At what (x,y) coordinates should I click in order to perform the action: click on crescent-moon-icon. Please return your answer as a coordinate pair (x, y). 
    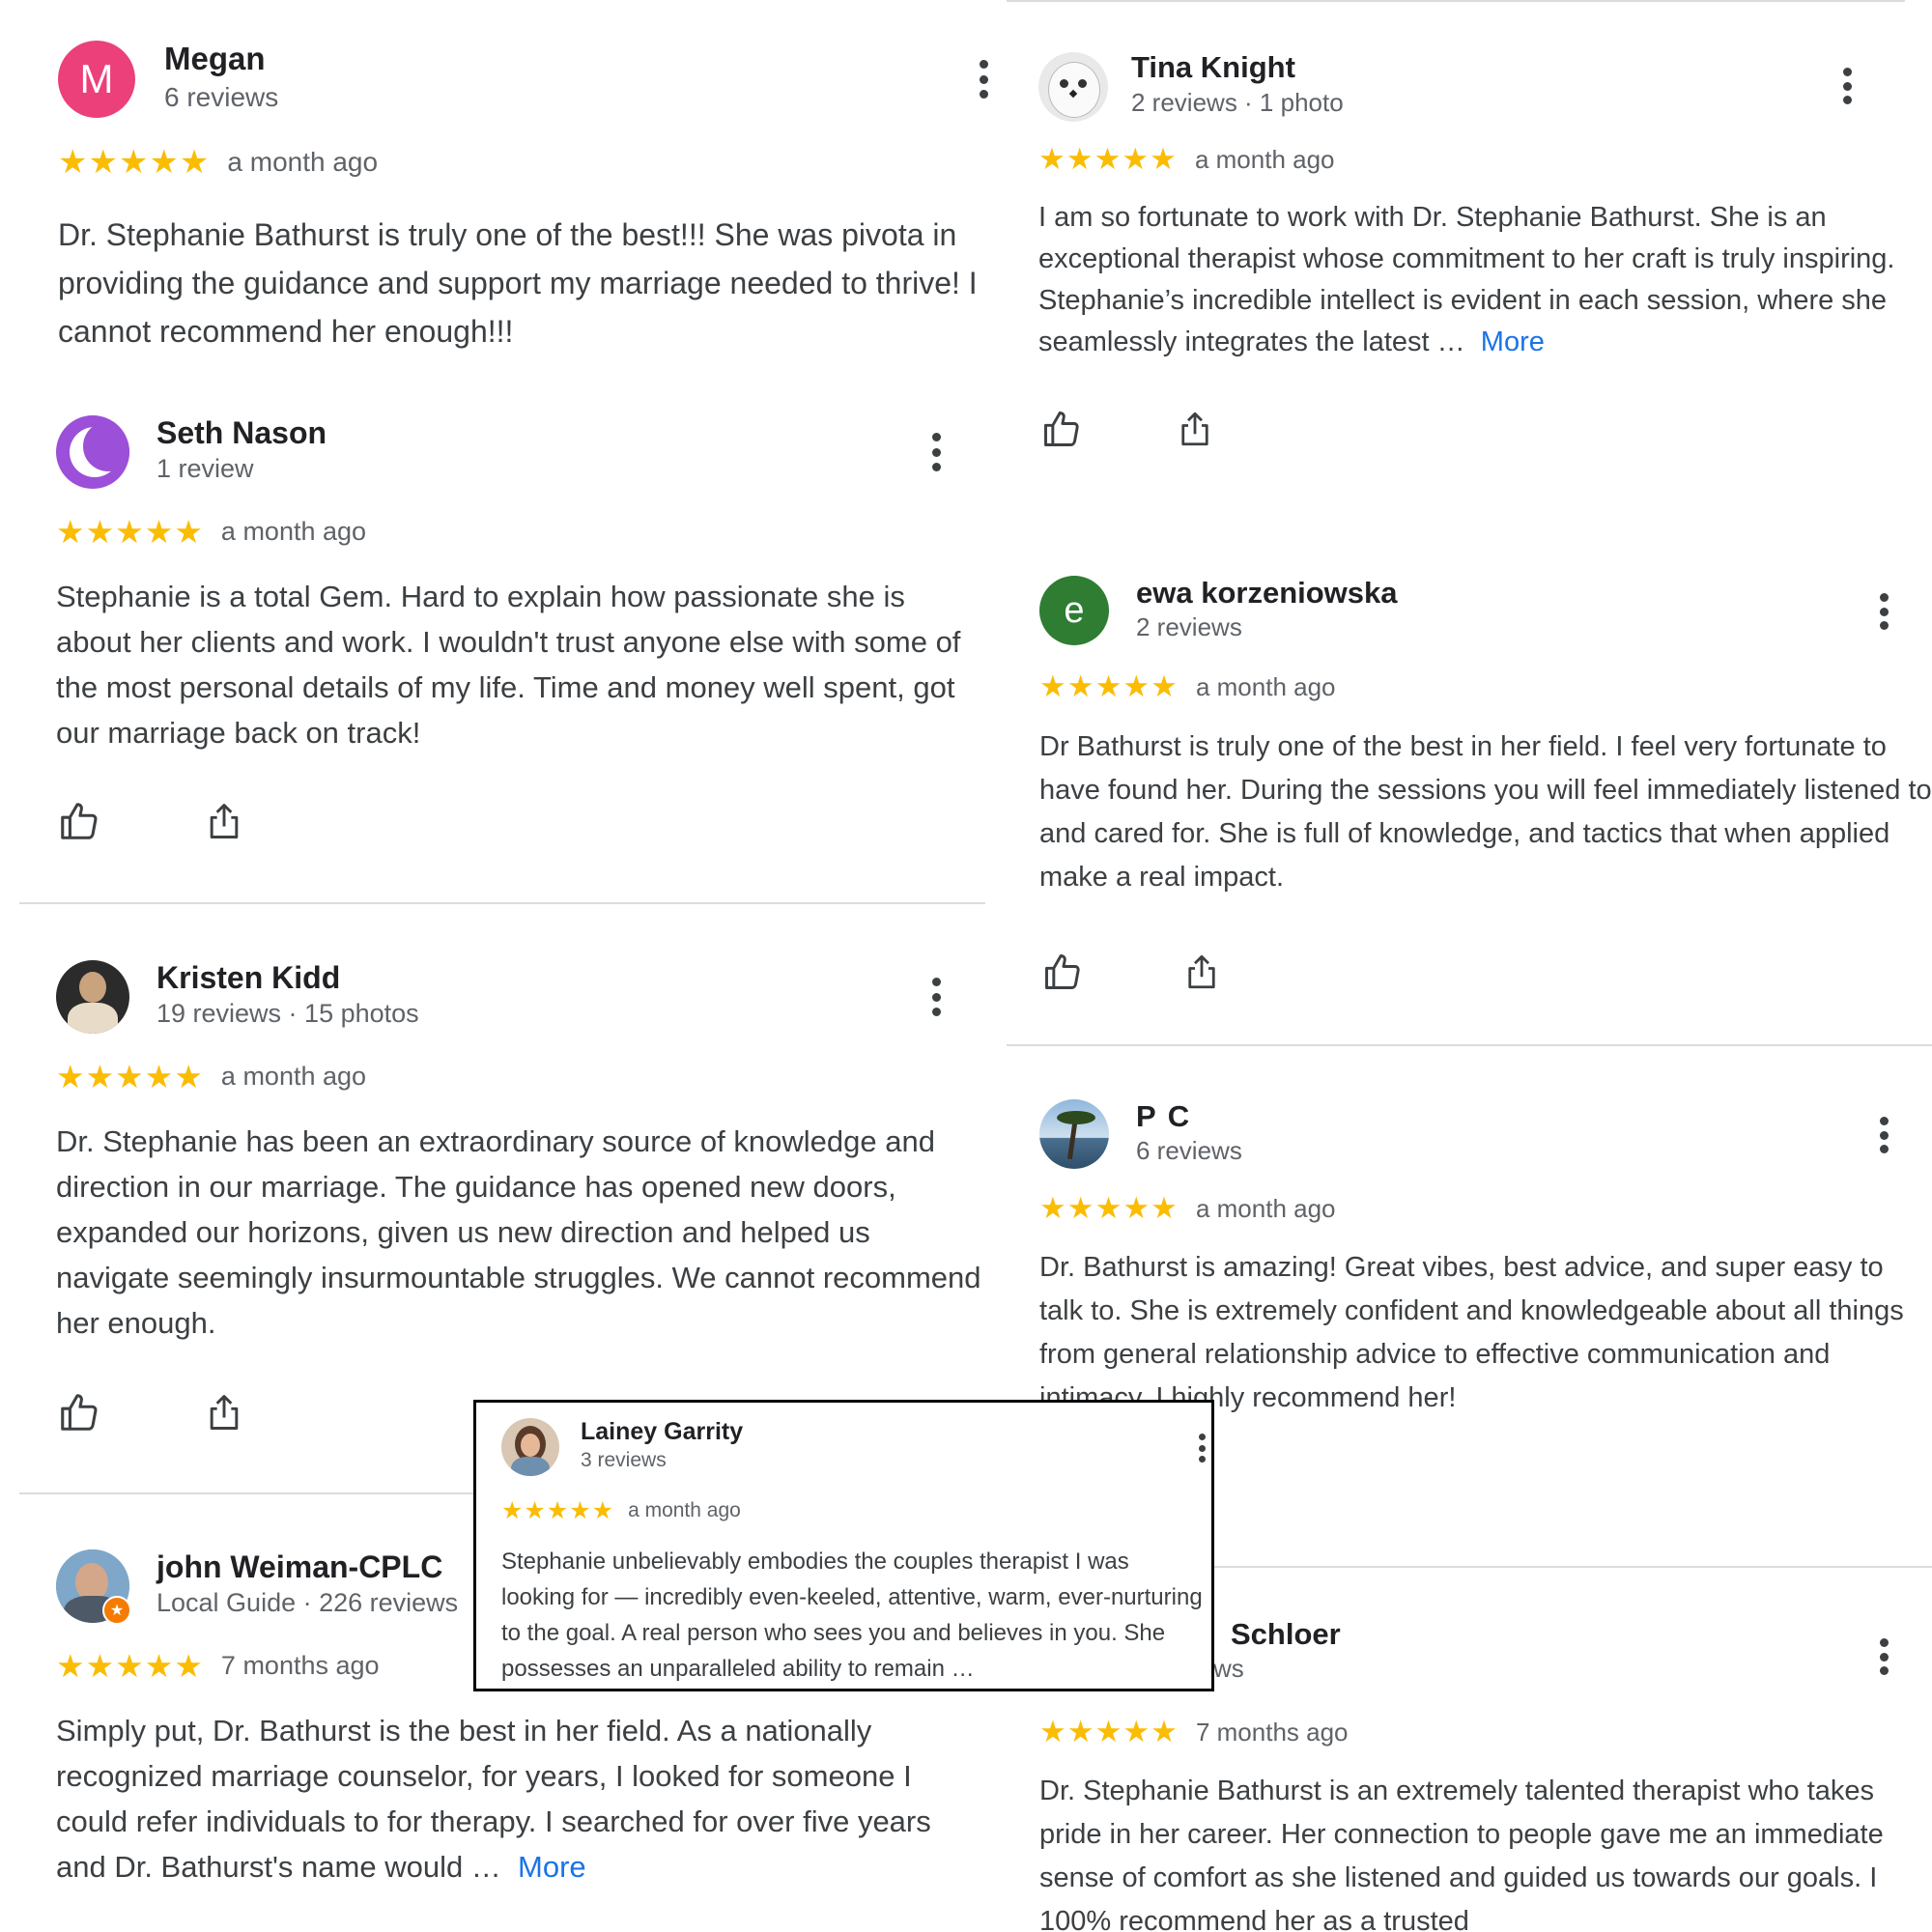
    Looking at the image, I should click on (92, 452).